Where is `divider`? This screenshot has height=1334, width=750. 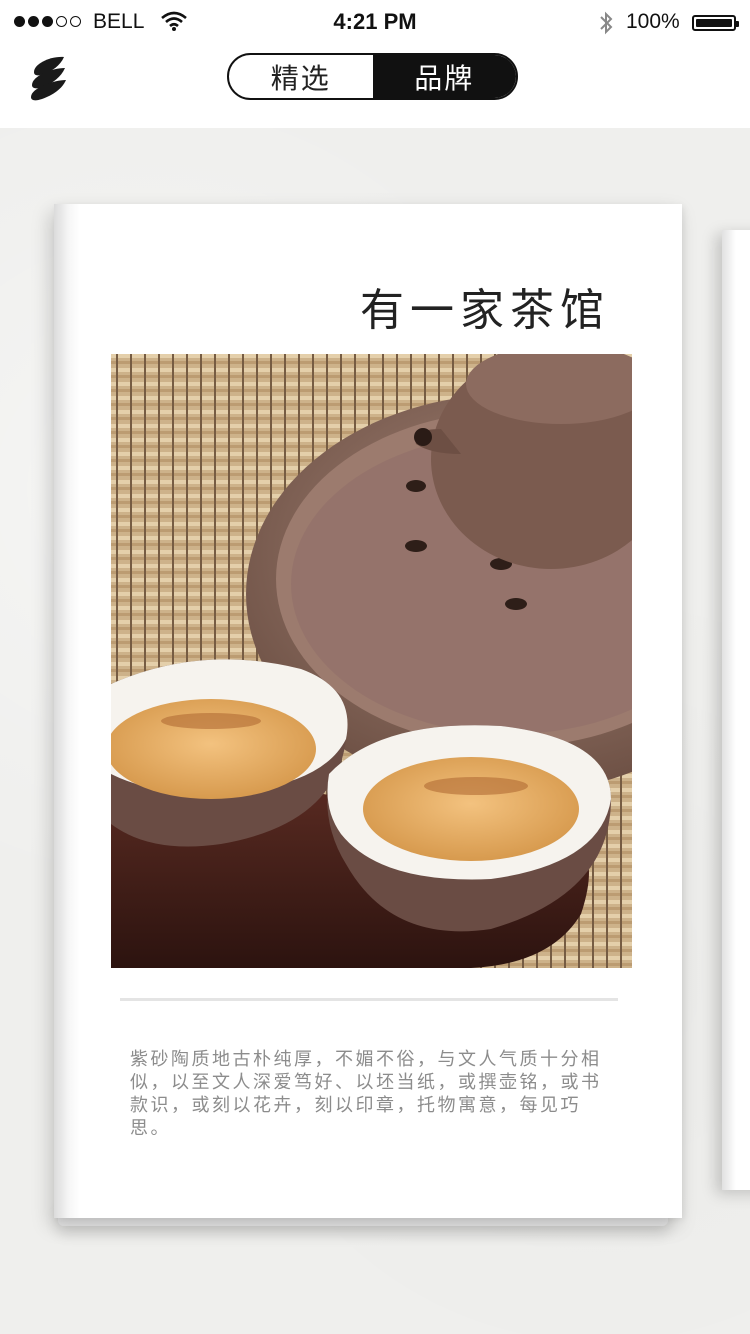
divider is located at coordinates (369, 999).